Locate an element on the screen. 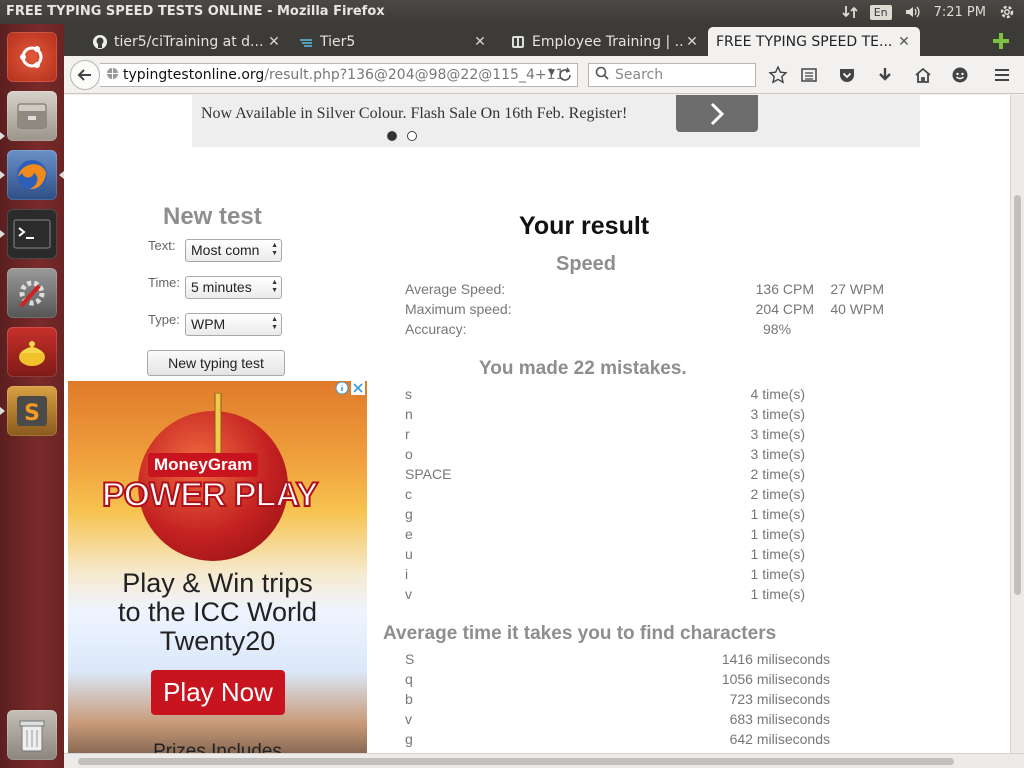 The width and height of the screenshot is (1024, 768). mistake-row: v1 time(s) is located at coordinates (605, 594).